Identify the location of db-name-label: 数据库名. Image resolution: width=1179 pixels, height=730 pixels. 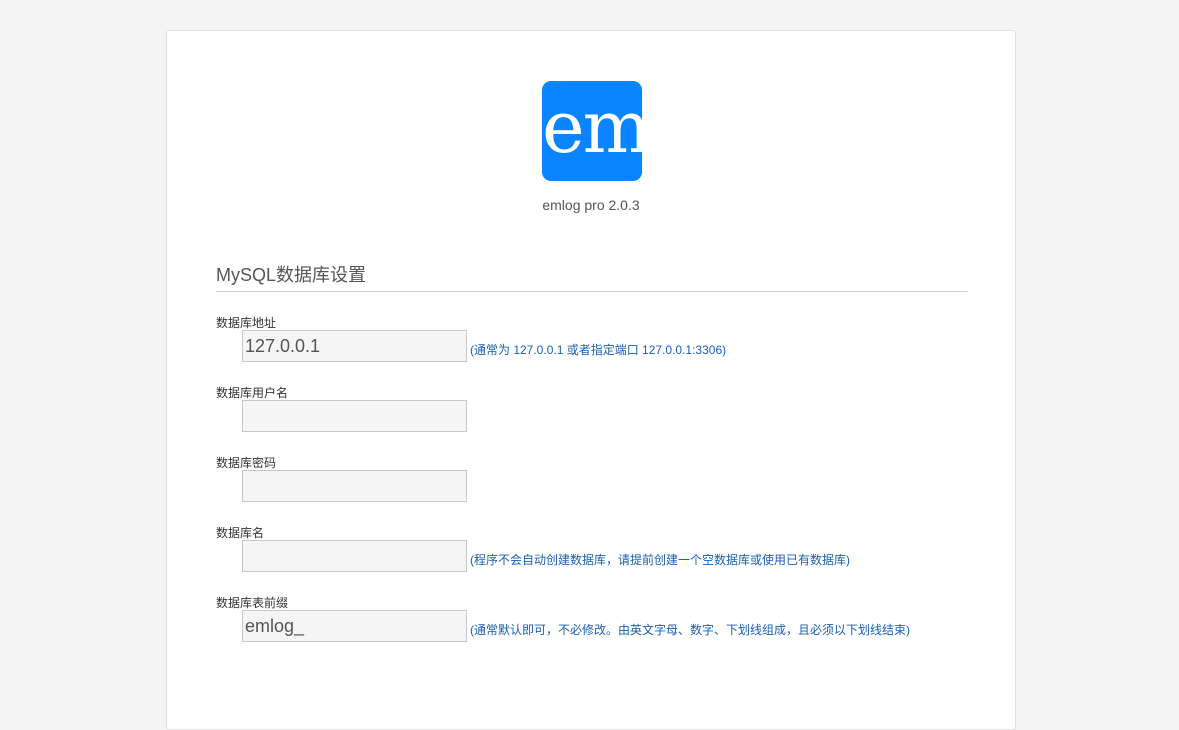
(240, 533).